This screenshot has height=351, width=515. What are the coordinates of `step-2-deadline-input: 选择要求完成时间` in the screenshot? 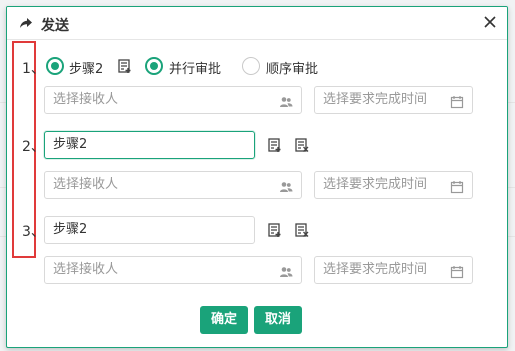 It's located at (393, 185).